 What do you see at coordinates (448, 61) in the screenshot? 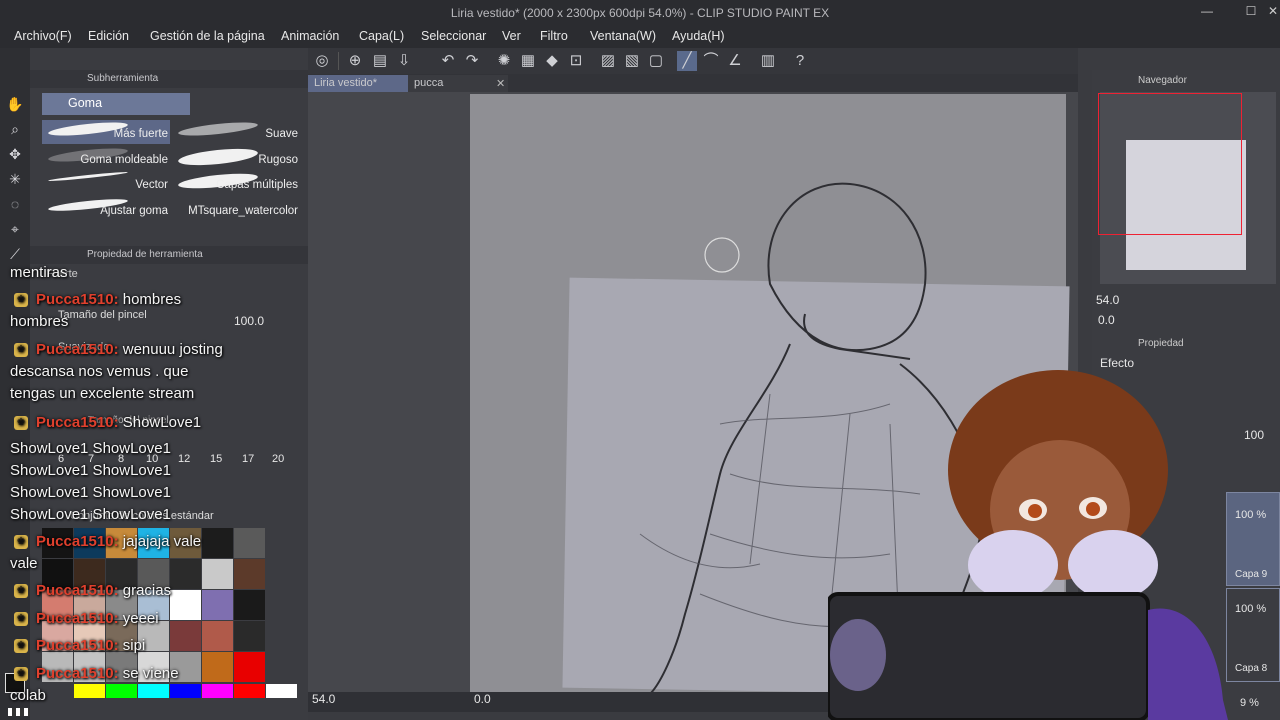
I see `undo-icon: ↶` at bounding box center [448, 61].